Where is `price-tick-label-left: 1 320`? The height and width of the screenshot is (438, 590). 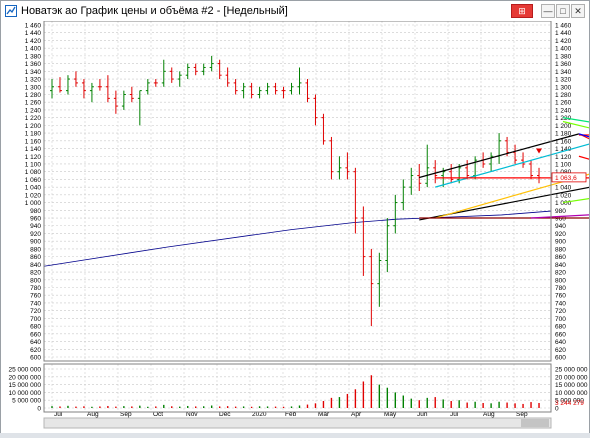 price-tick-label-left: 1 320 is located at coordinates (33, 80).